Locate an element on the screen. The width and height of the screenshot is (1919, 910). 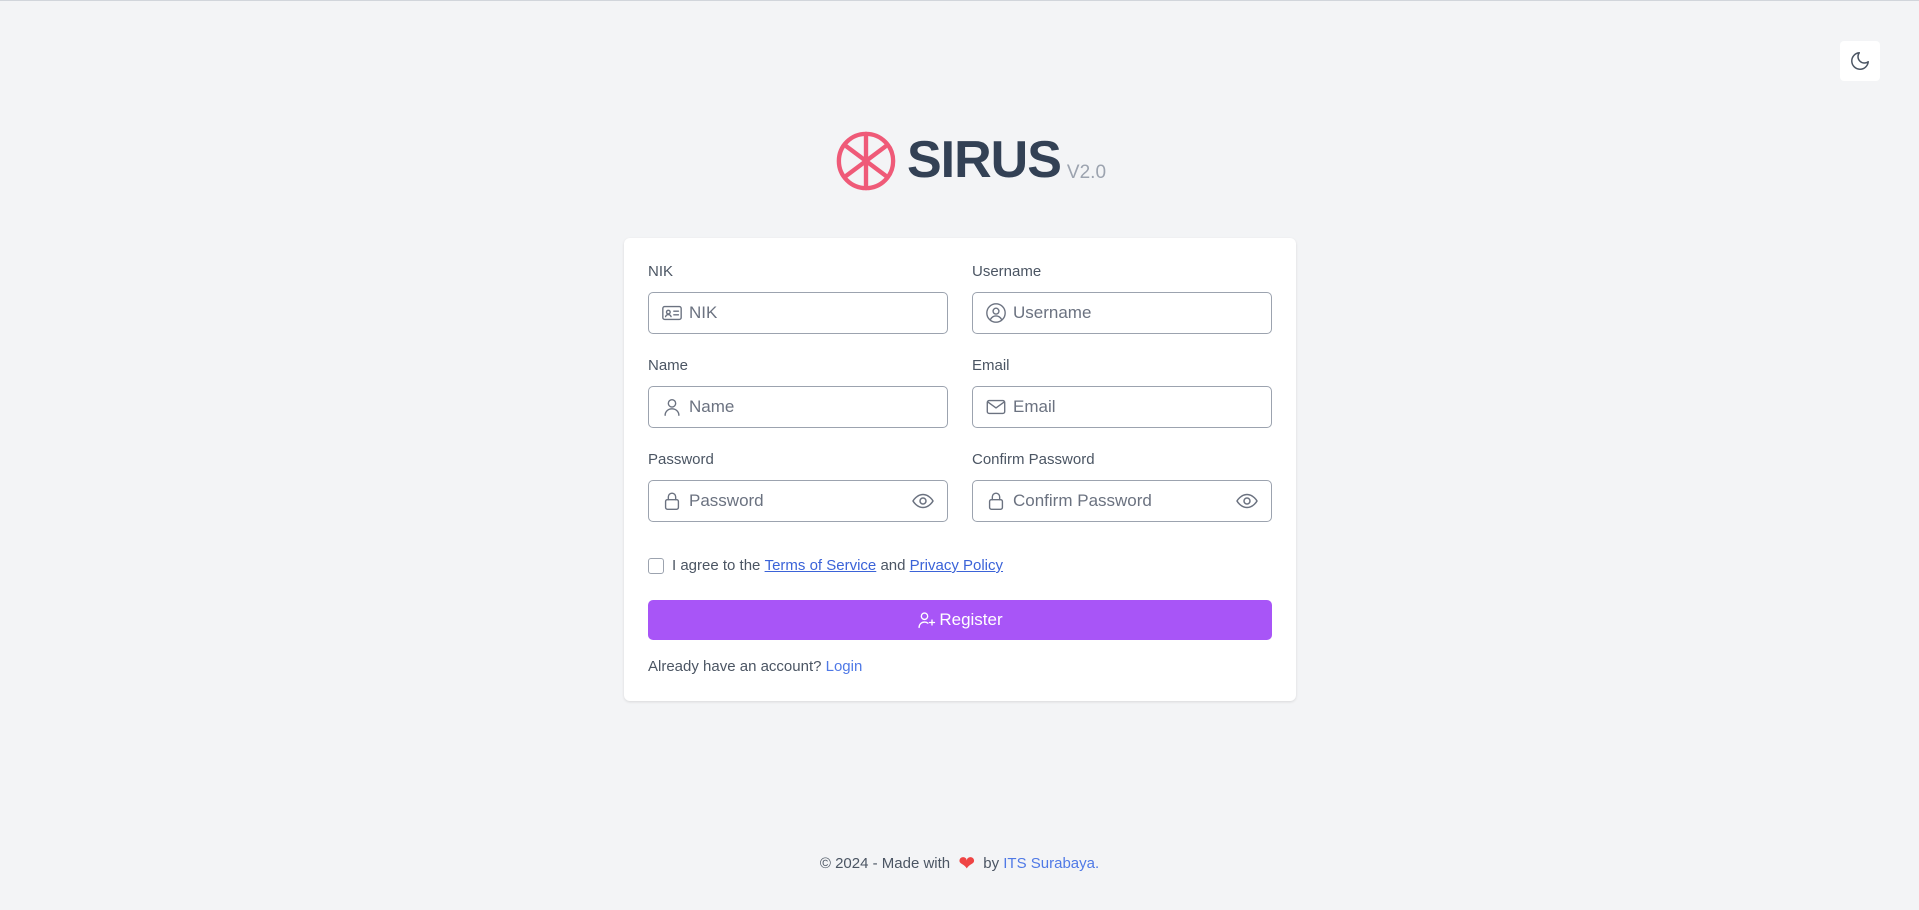
footer-prefix: © 2024 - Made with is located at coordinates (885, 863).